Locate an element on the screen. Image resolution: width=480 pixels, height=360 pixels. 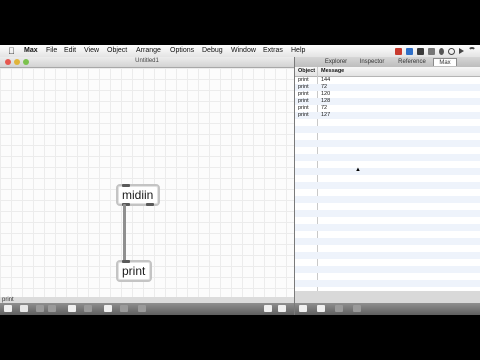
column-header-object: Object is located at coordinates (306, 71).